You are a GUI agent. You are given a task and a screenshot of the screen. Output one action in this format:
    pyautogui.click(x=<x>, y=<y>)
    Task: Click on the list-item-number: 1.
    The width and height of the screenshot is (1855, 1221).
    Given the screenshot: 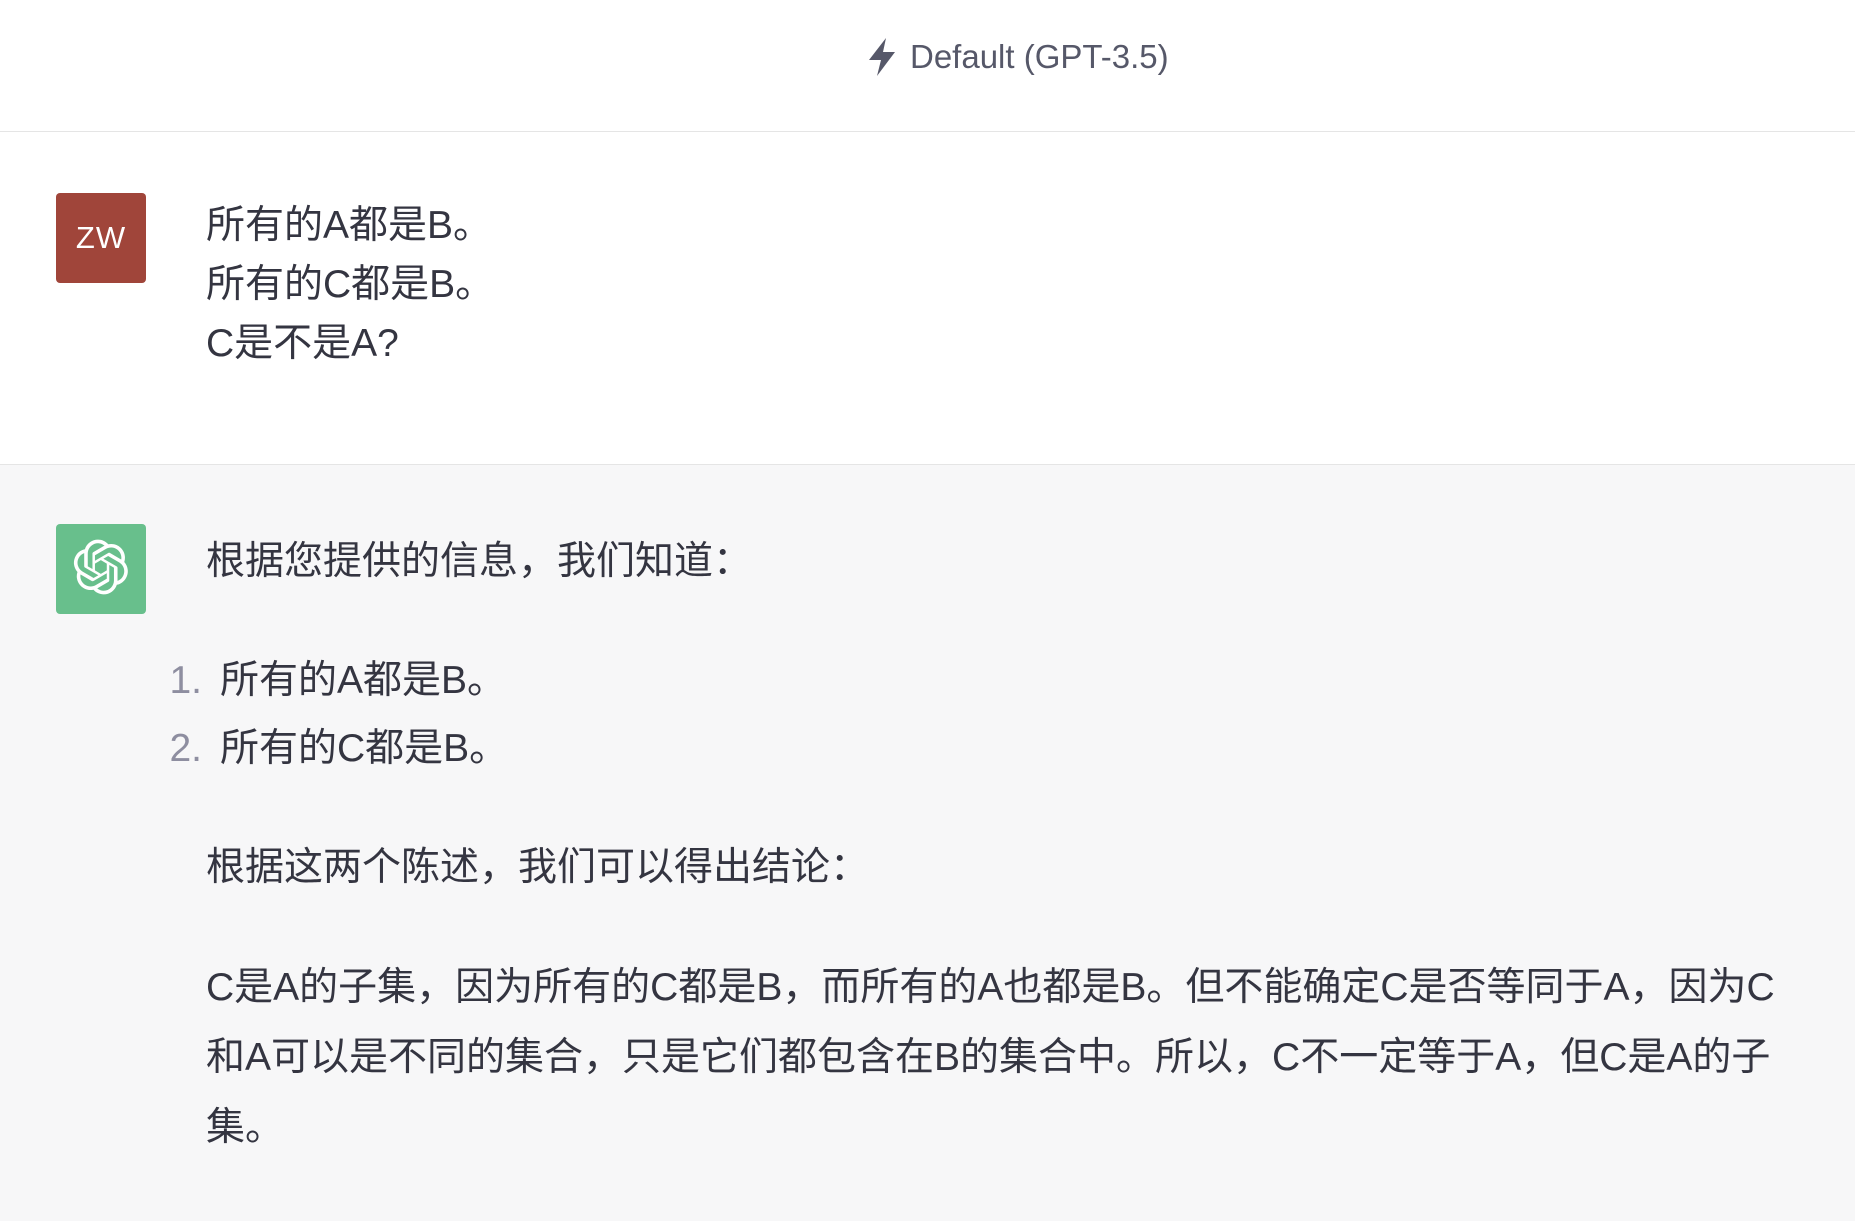 What is the action you would take?
    pyautogui.click(x=185, y=680)
    